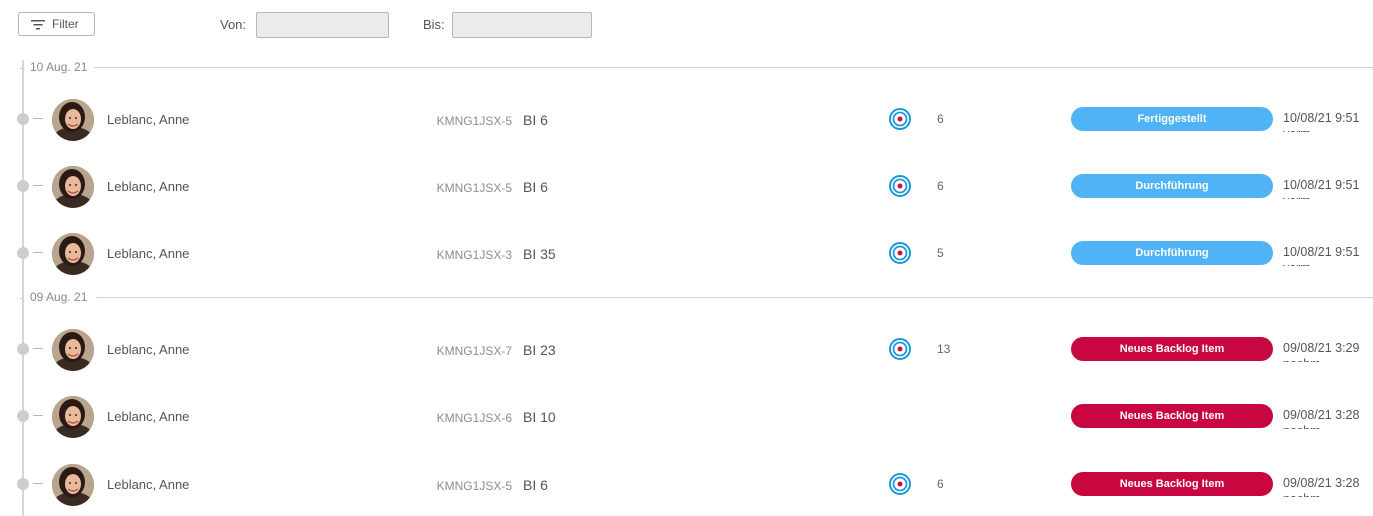 The image size is (1373, 516). I want to click on bis-date-input, so click(522, 25).